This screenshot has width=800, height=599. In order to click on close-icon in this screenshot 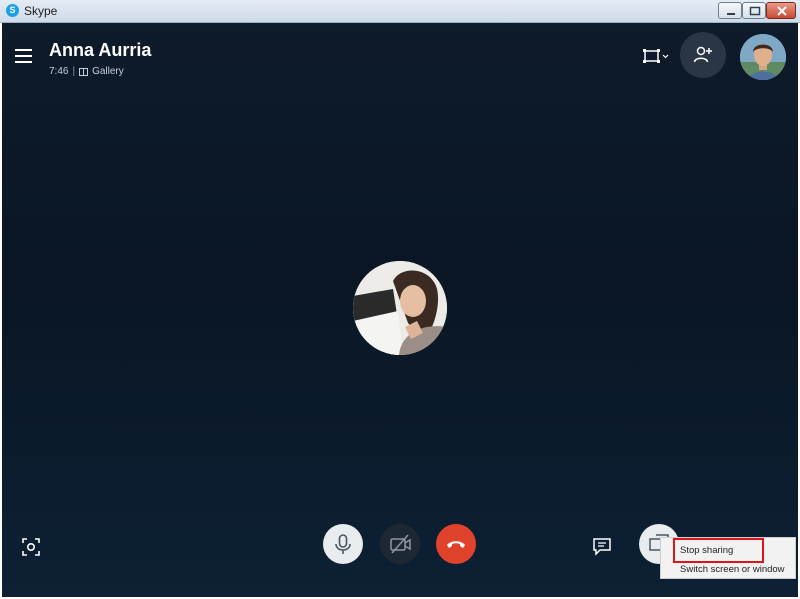, I will do `click(782, 11)`.